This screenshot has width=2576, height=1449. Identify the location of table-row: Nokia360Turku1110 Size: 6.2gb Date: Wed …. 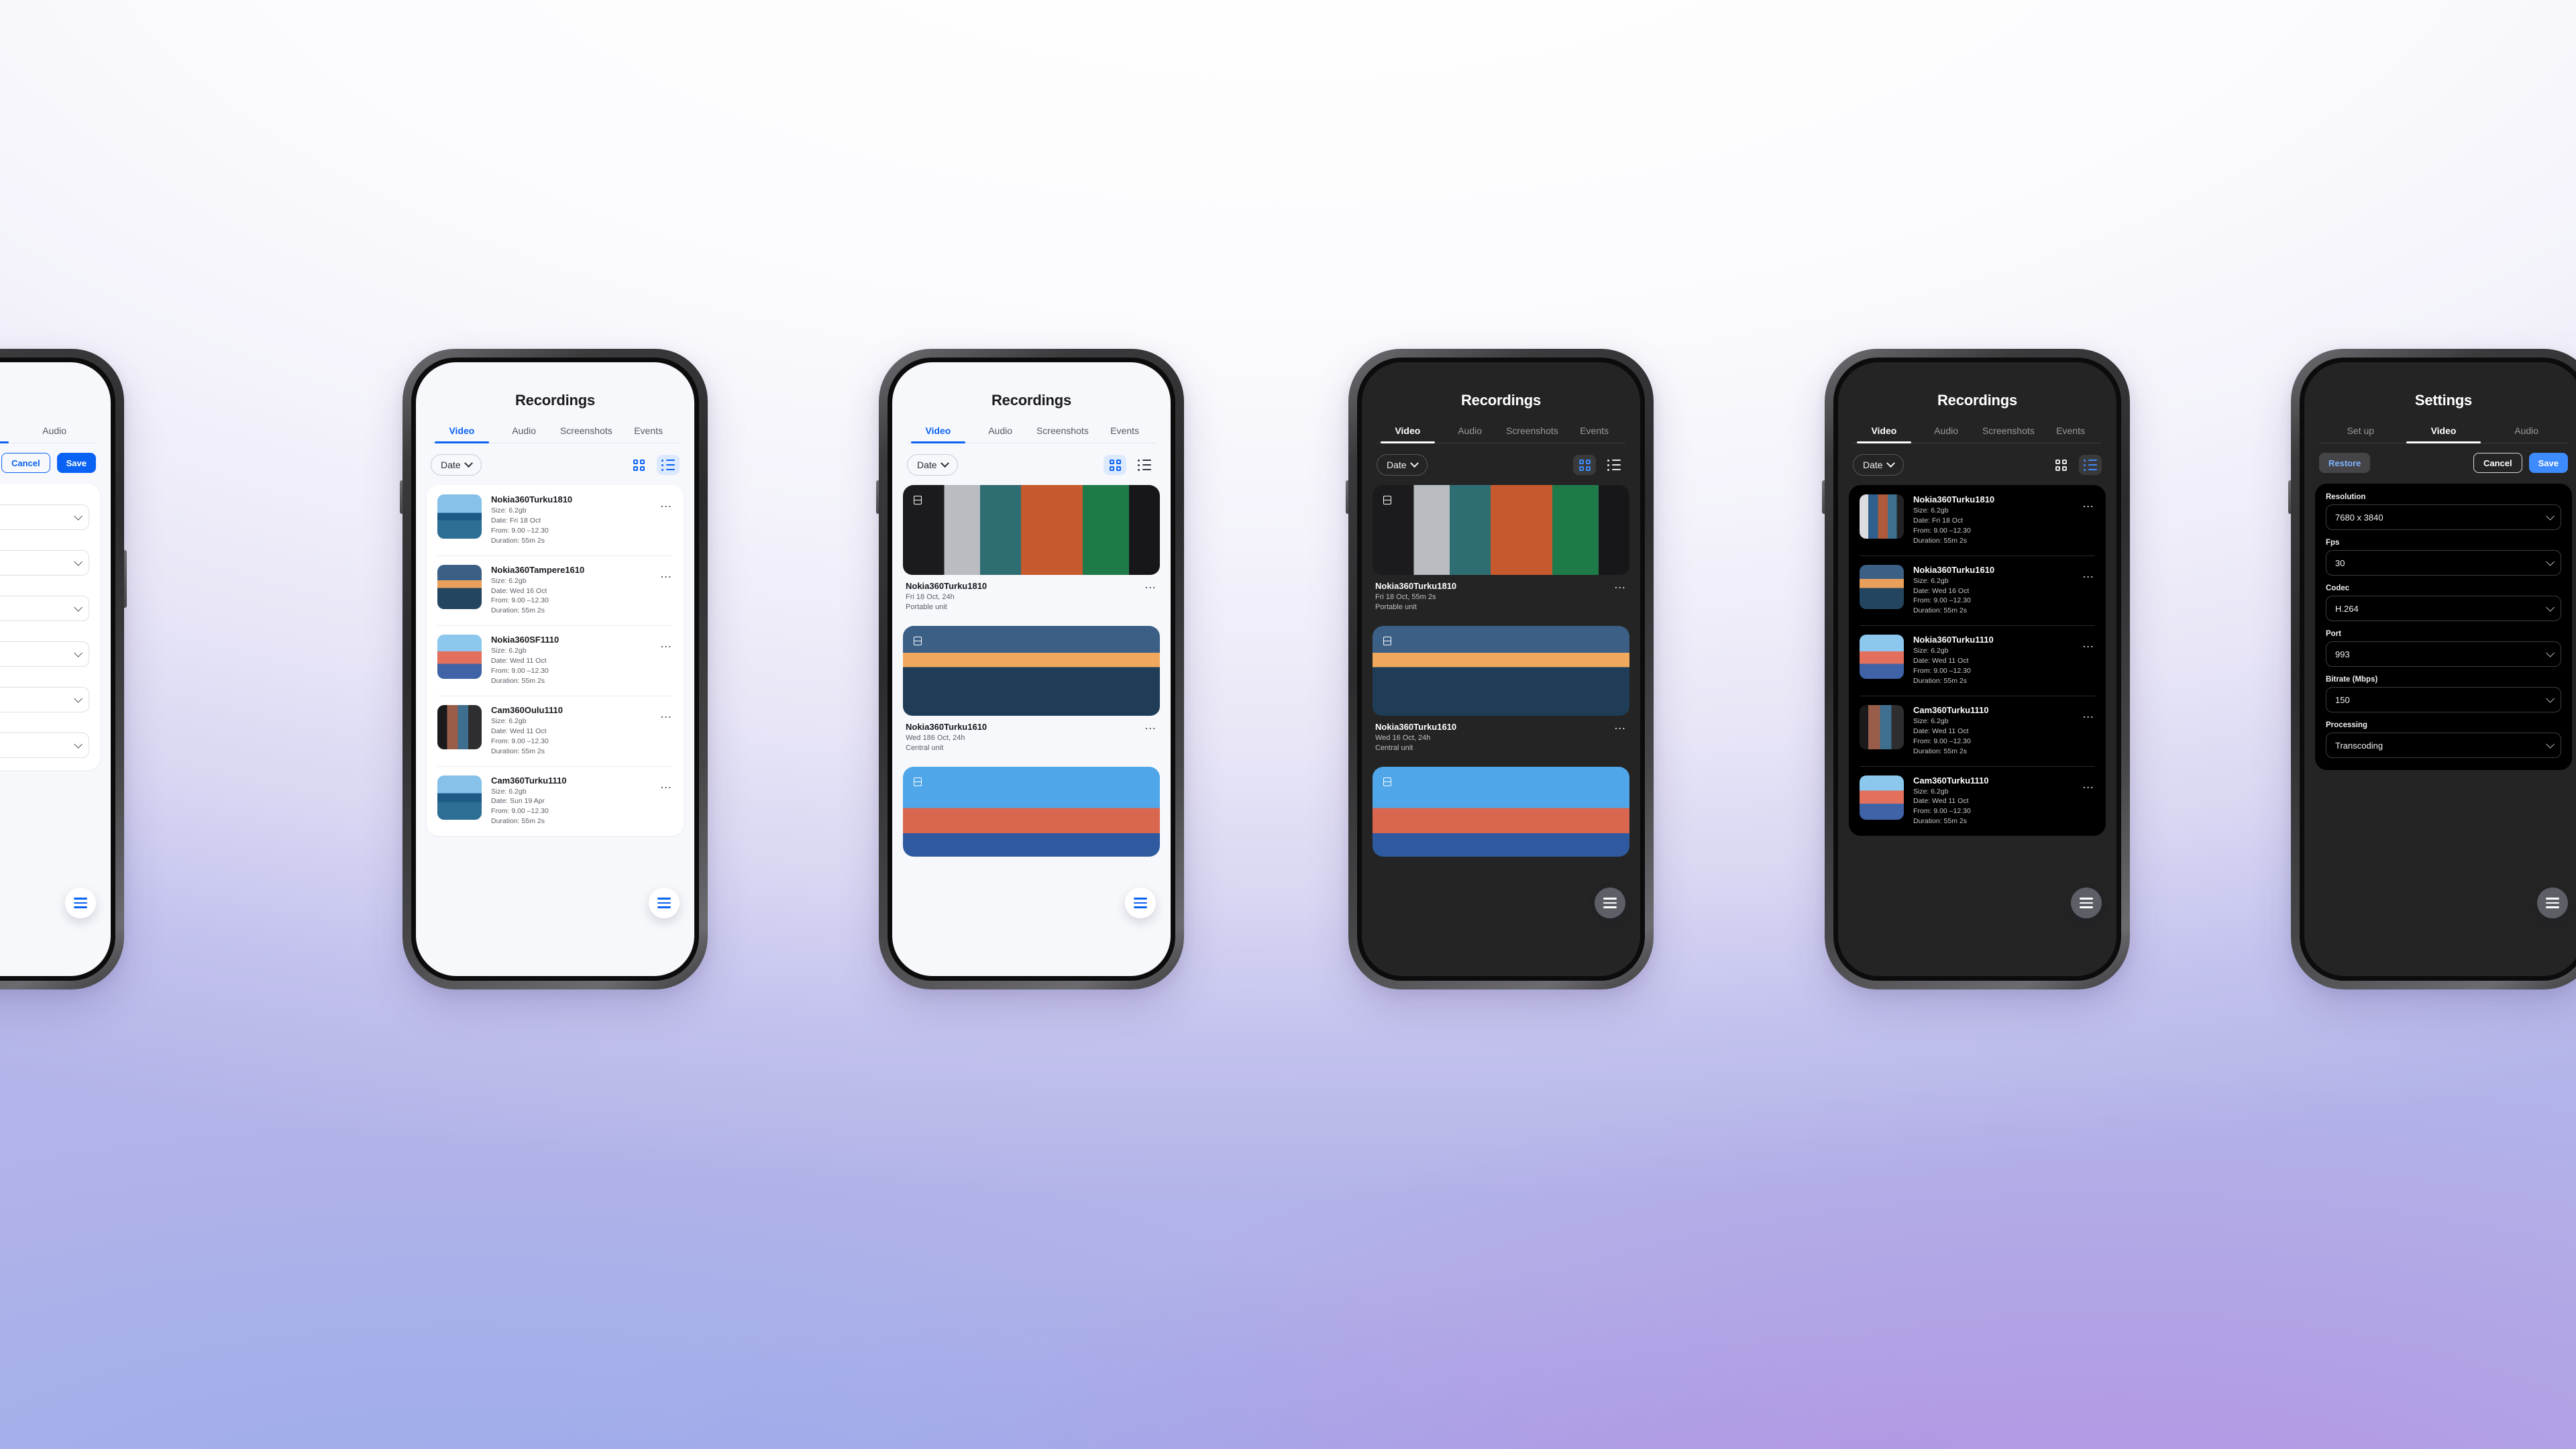
(1977, 660).